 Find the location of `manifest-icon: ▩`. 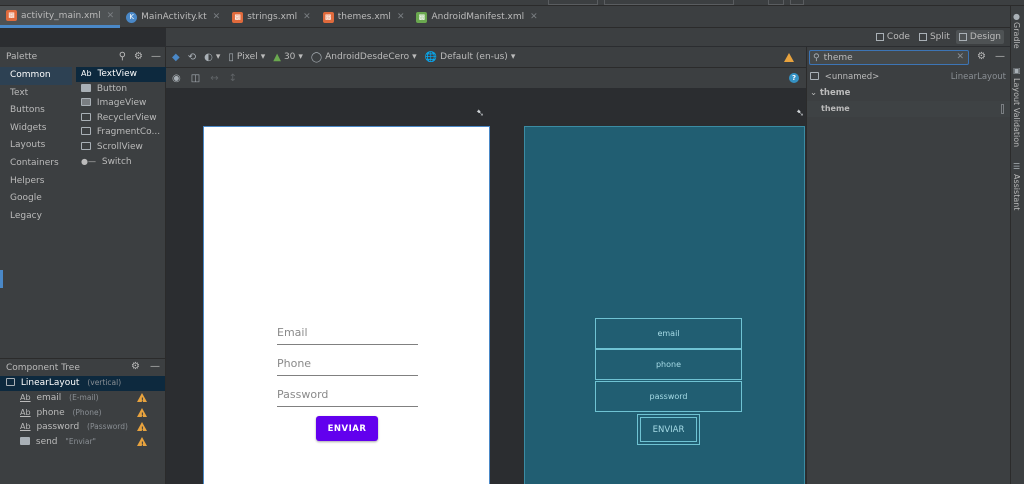

manifest-icon: ▩ is located at coordinates (422, 17).